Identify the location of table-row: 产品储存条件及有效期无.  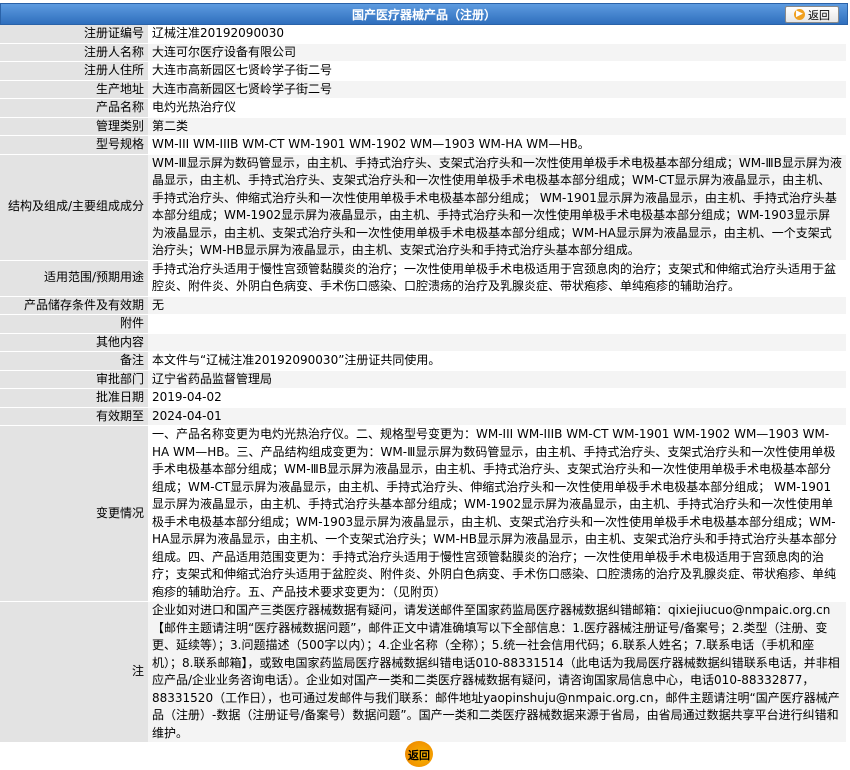
(423, 305).